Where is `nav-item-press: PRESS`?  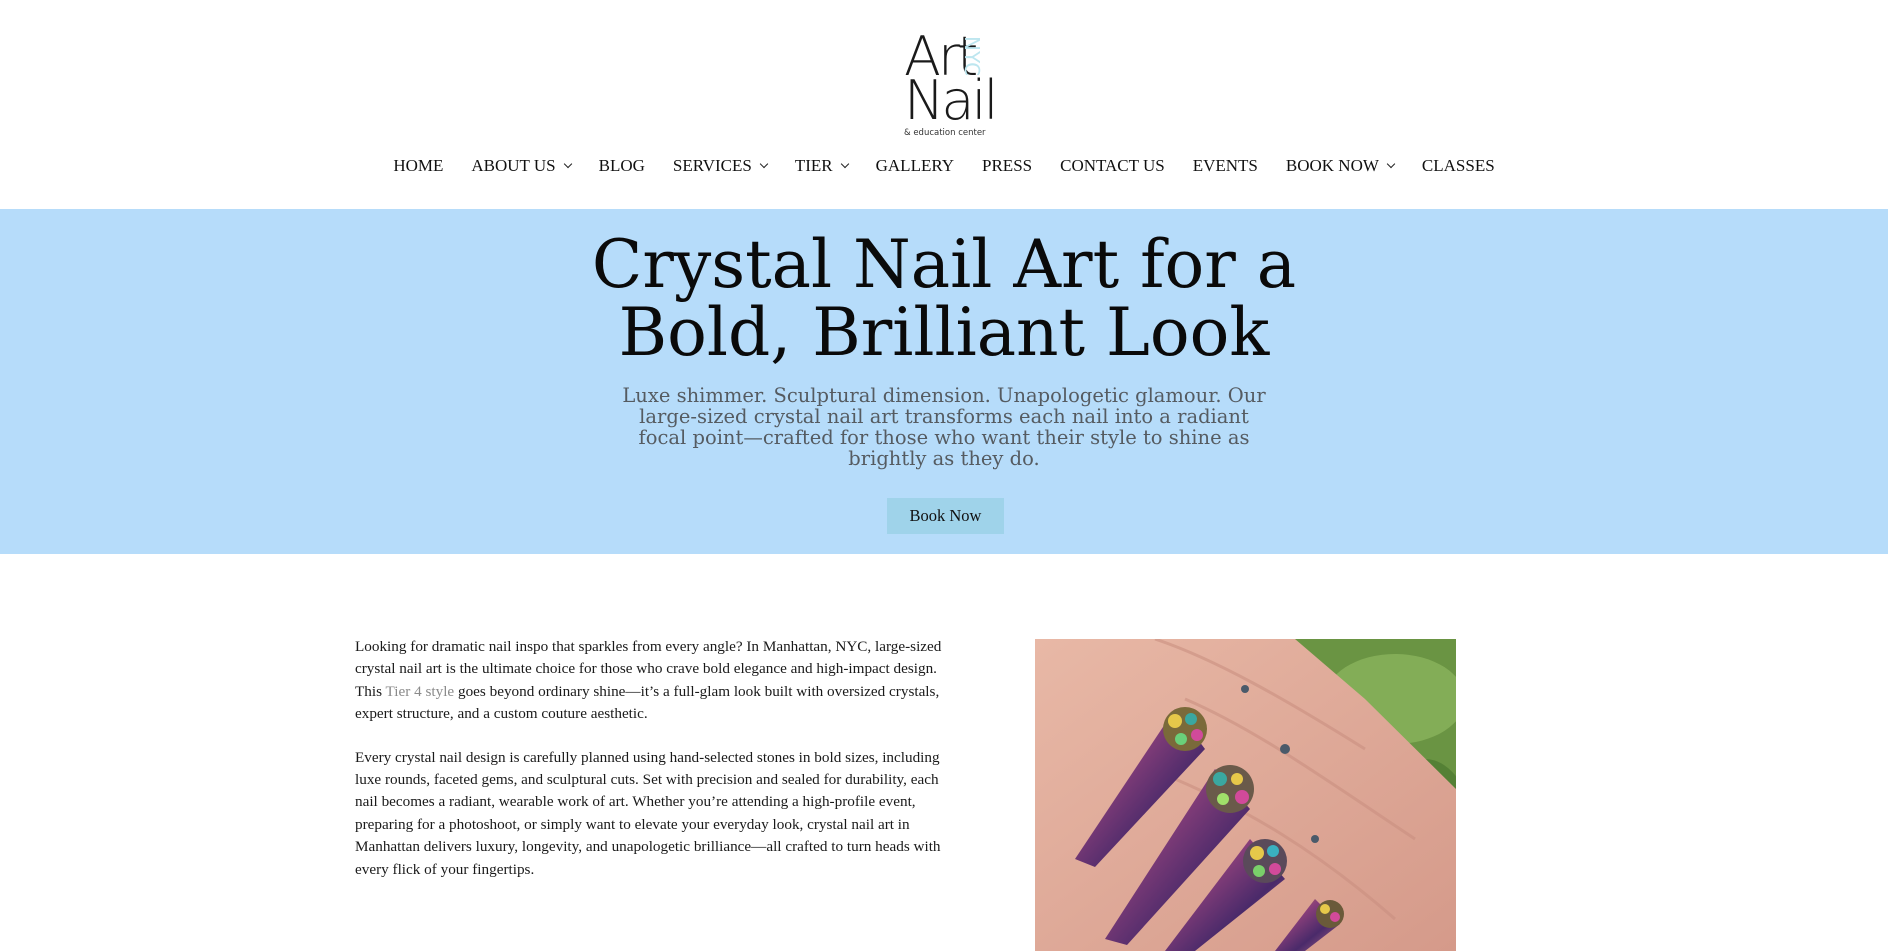 nav-item-press: PRESS is located at coordinates (1007, 166).